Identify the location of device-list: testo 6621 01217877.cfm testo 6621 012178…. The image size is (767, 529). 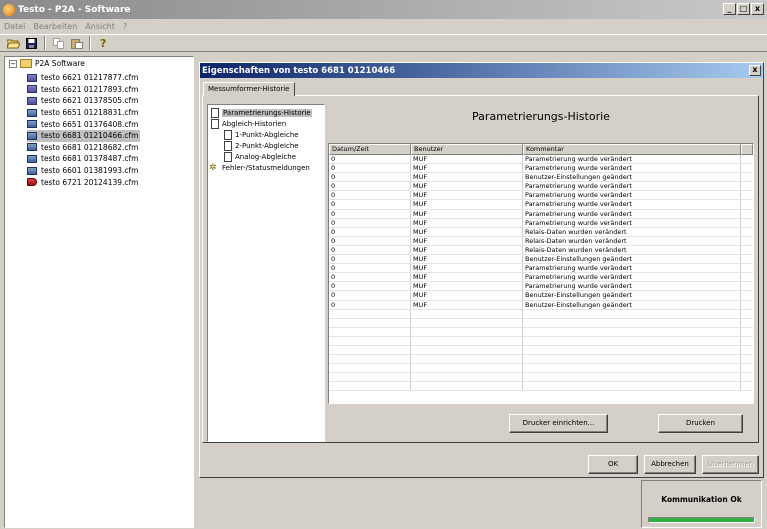
(84, 130).